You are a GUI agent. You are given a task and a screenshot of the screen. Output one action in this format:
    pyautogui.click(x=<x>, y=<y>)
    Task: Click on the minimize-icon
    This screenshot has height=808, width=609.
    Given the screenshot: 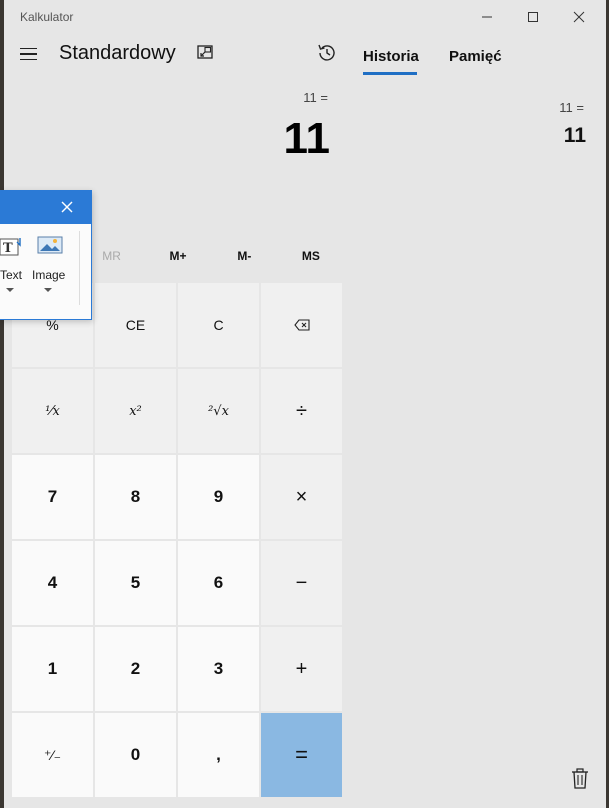 What is the action you would take?
    pyautogui.click(x=487, y=17)
    